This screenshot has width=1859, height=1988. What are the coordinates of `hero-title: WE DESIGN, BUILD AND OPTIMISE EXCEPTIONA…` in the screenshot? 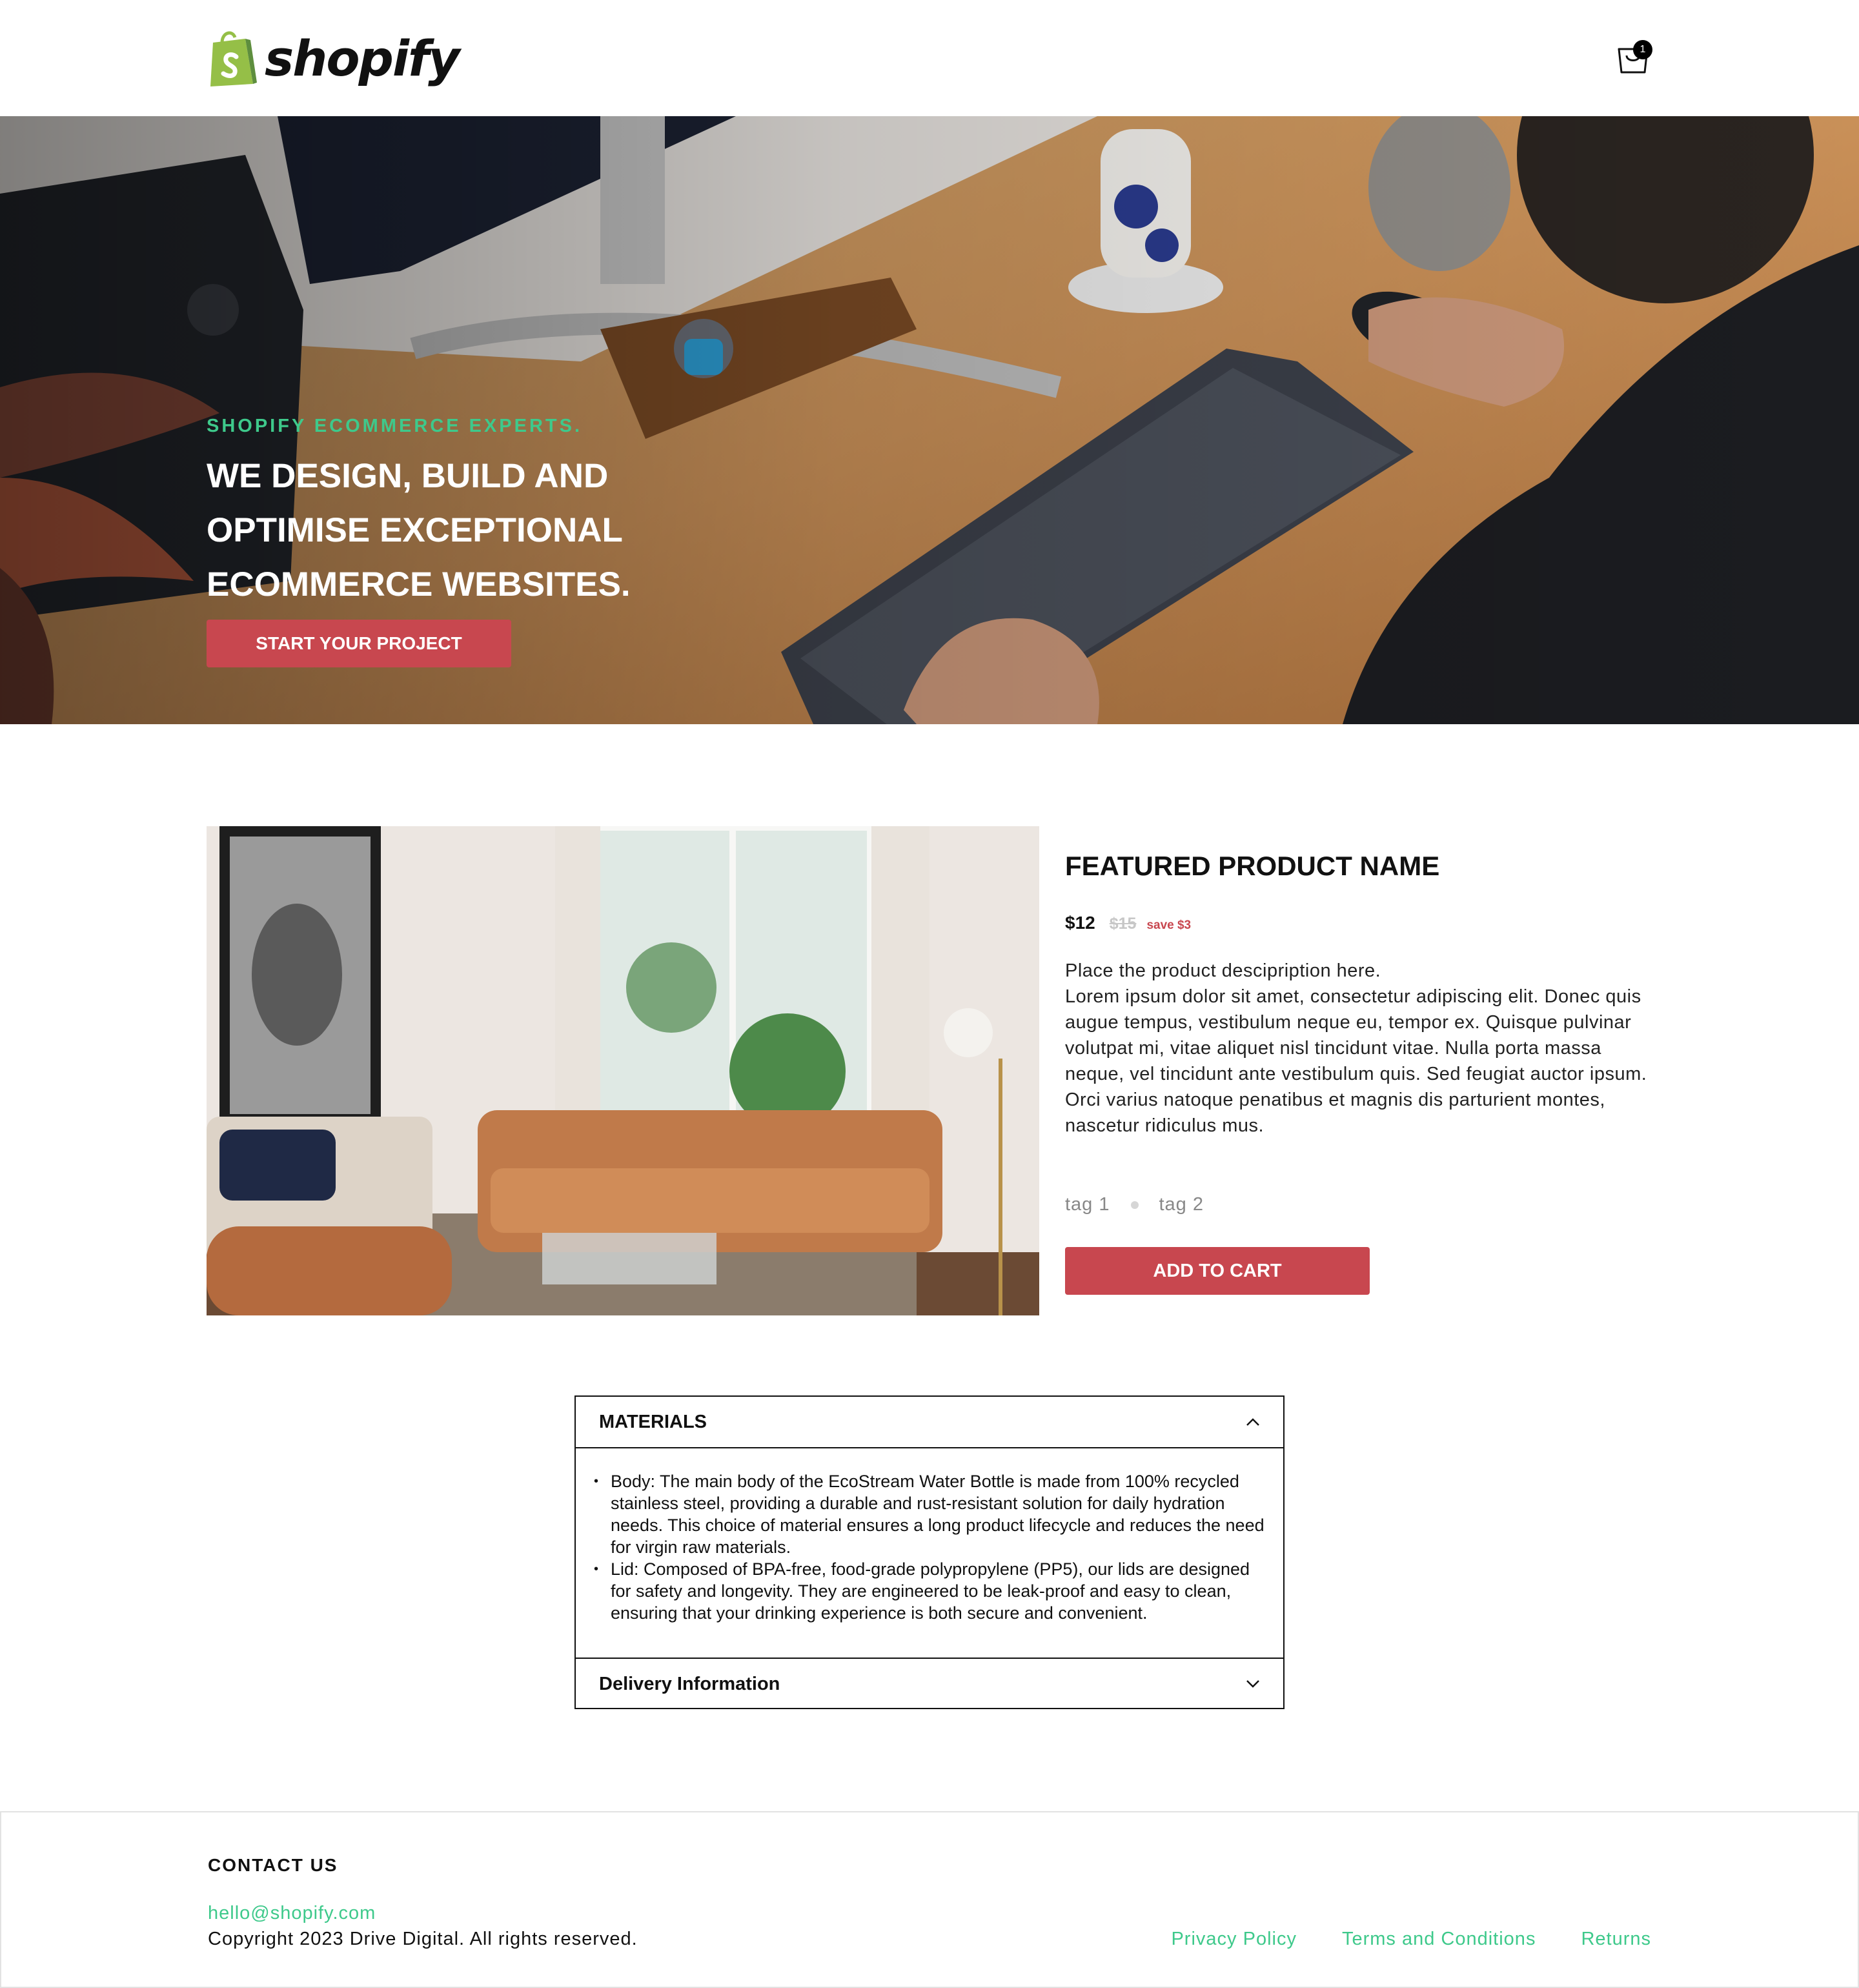 It's located at (465, 530).